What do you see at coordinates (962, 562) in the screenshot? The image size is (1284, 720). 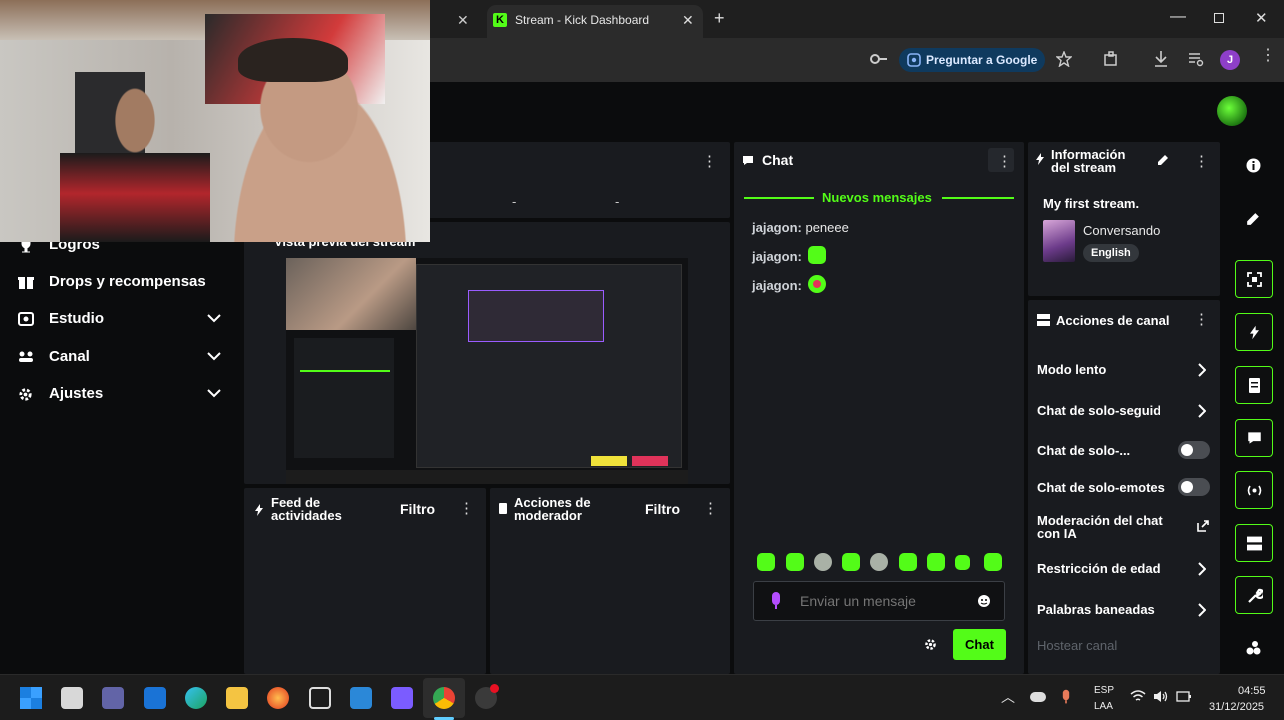 I see `emote-8-icon` at bounding box center [962, 562].